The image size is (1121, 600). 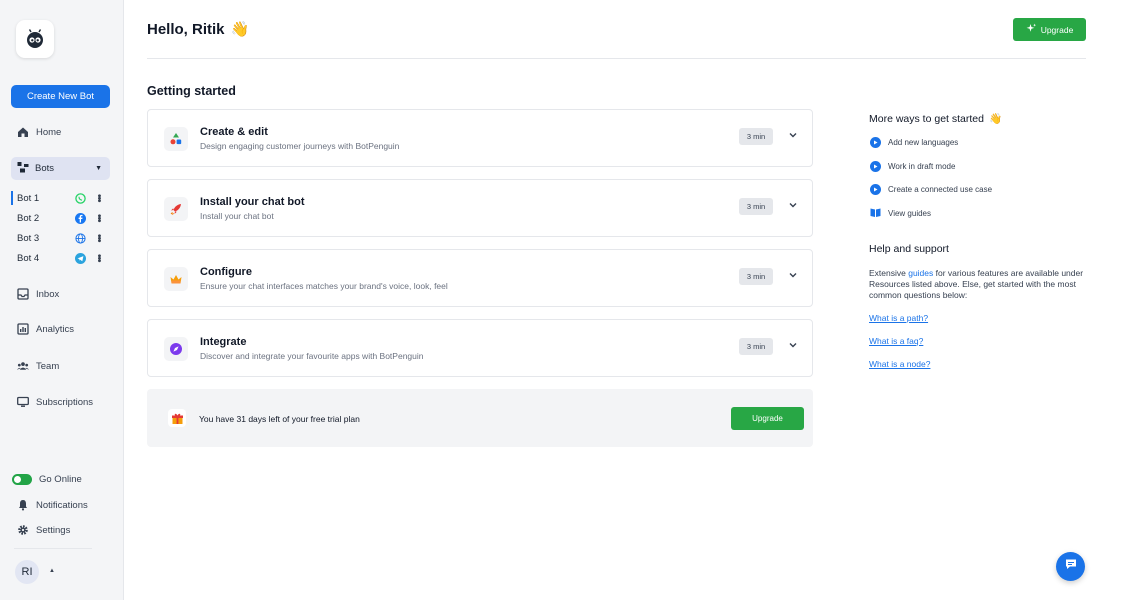 What do you see at coordinates (186, 29) in the screenshot?
I see `greeting-text: Hello, Ritik` at bounding box center [186, 29].